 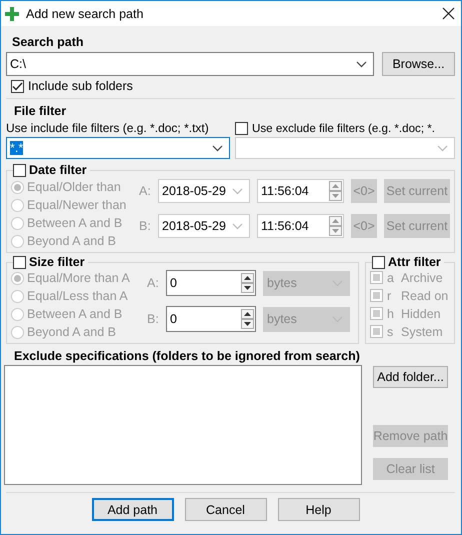 I want to click on checkbox-label: Read on, so click(x=424, y=295).